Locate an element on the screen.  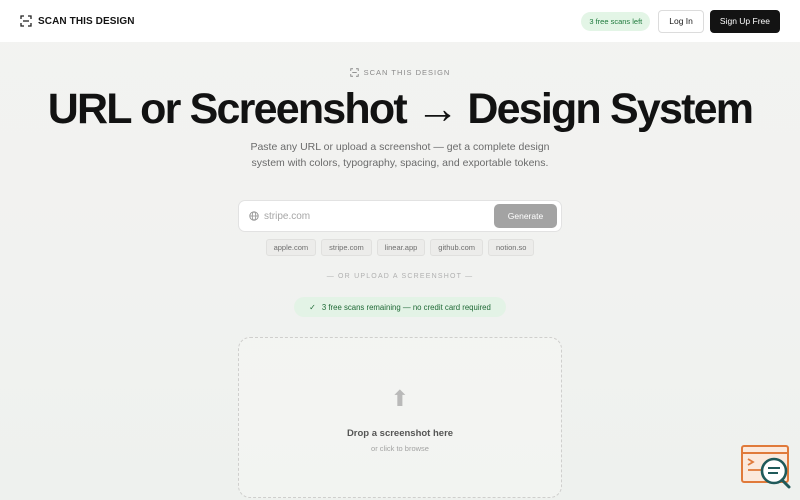
suggestion-chip: linear.app is located at coordinates (401, 247).